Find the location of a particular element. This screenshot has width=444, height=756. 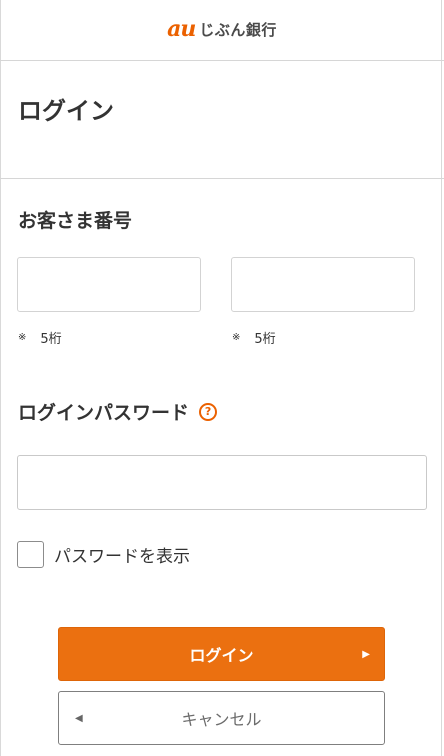

password-field is located at coordinates (222, 482).